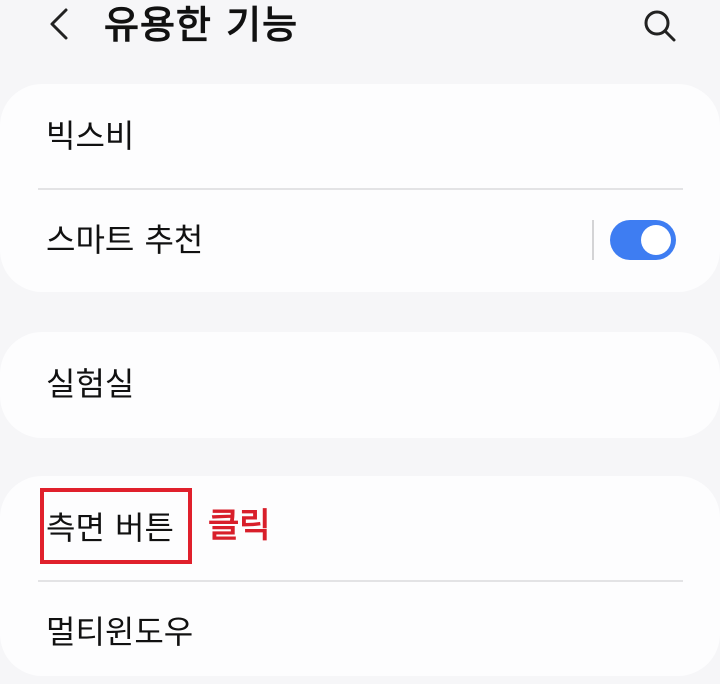  Describe the element at coordinates (360, 28) in the screenshot. I see `app-bar: 유용한 기능` at that location.